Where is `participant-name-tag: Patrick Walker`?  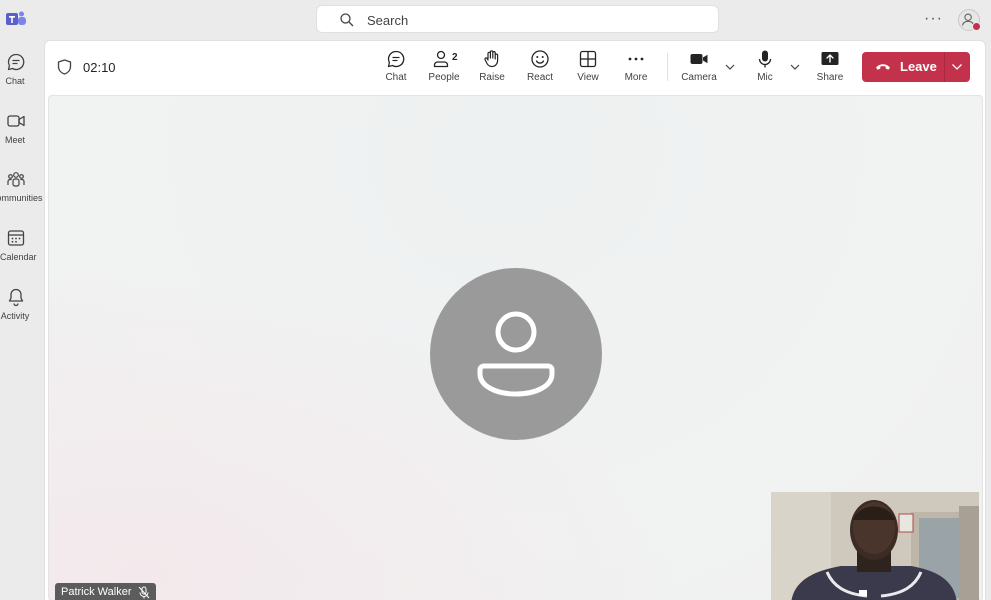 participant-name-tag: Patrick Walker is located at coordinates (105, 591).